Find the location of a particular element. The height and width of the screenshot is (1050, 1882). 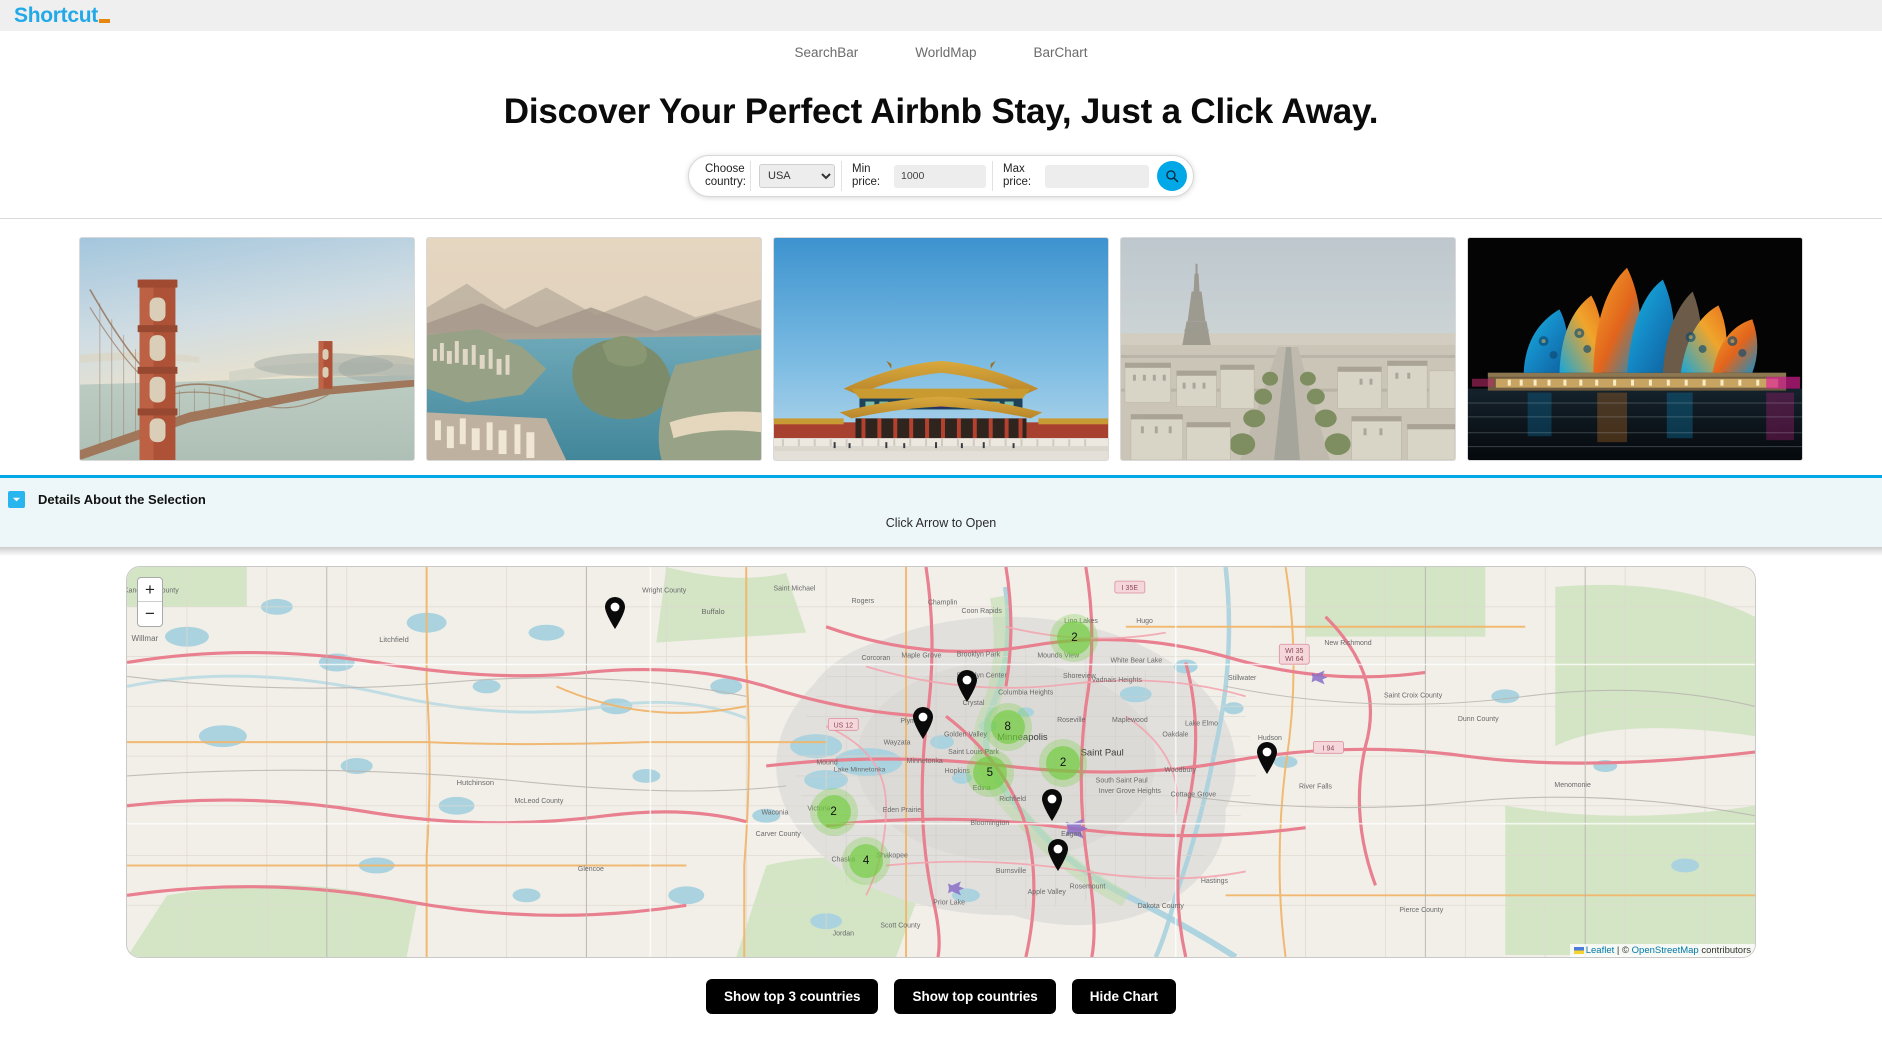

logo-underscore-accent is located at coordinates (104, 21).